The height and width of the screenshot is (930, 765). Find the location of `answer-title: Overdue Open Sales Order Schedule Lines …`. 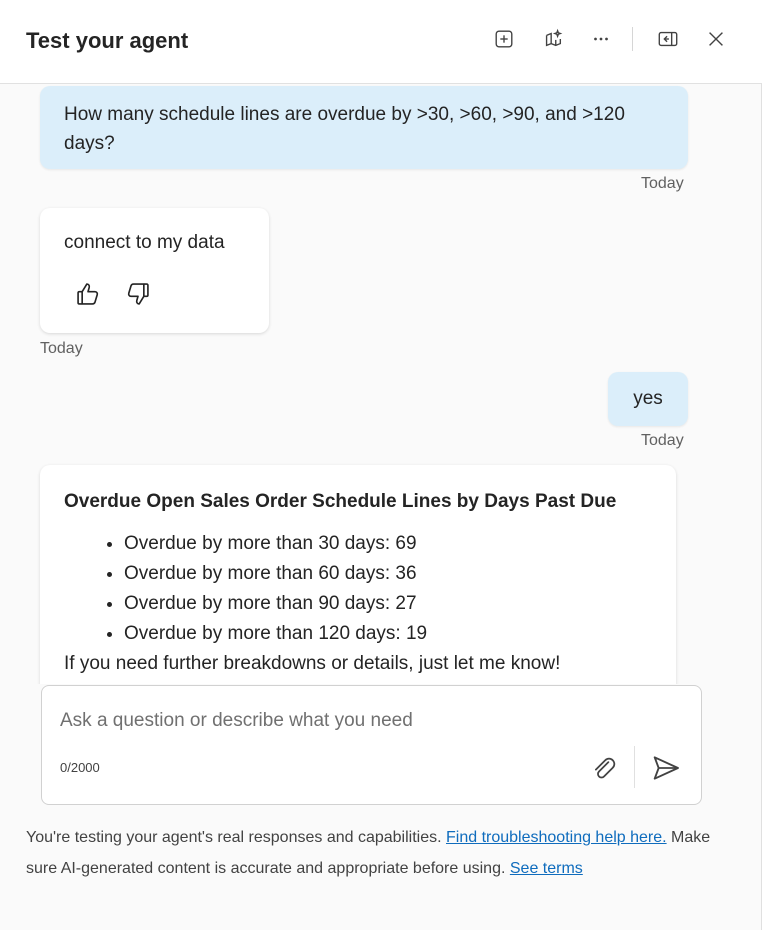

answer-title: Overdue Open Sales Order Schedule Lines … is located at coordinates (340, 501).